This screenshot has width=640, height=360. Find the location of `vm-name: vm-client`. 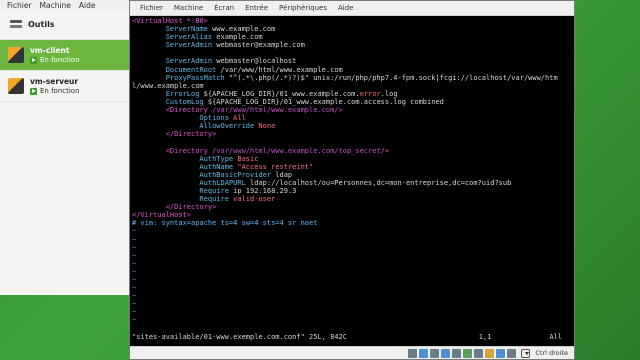

vm-name: vm-client is located at coordinates (50, 50).